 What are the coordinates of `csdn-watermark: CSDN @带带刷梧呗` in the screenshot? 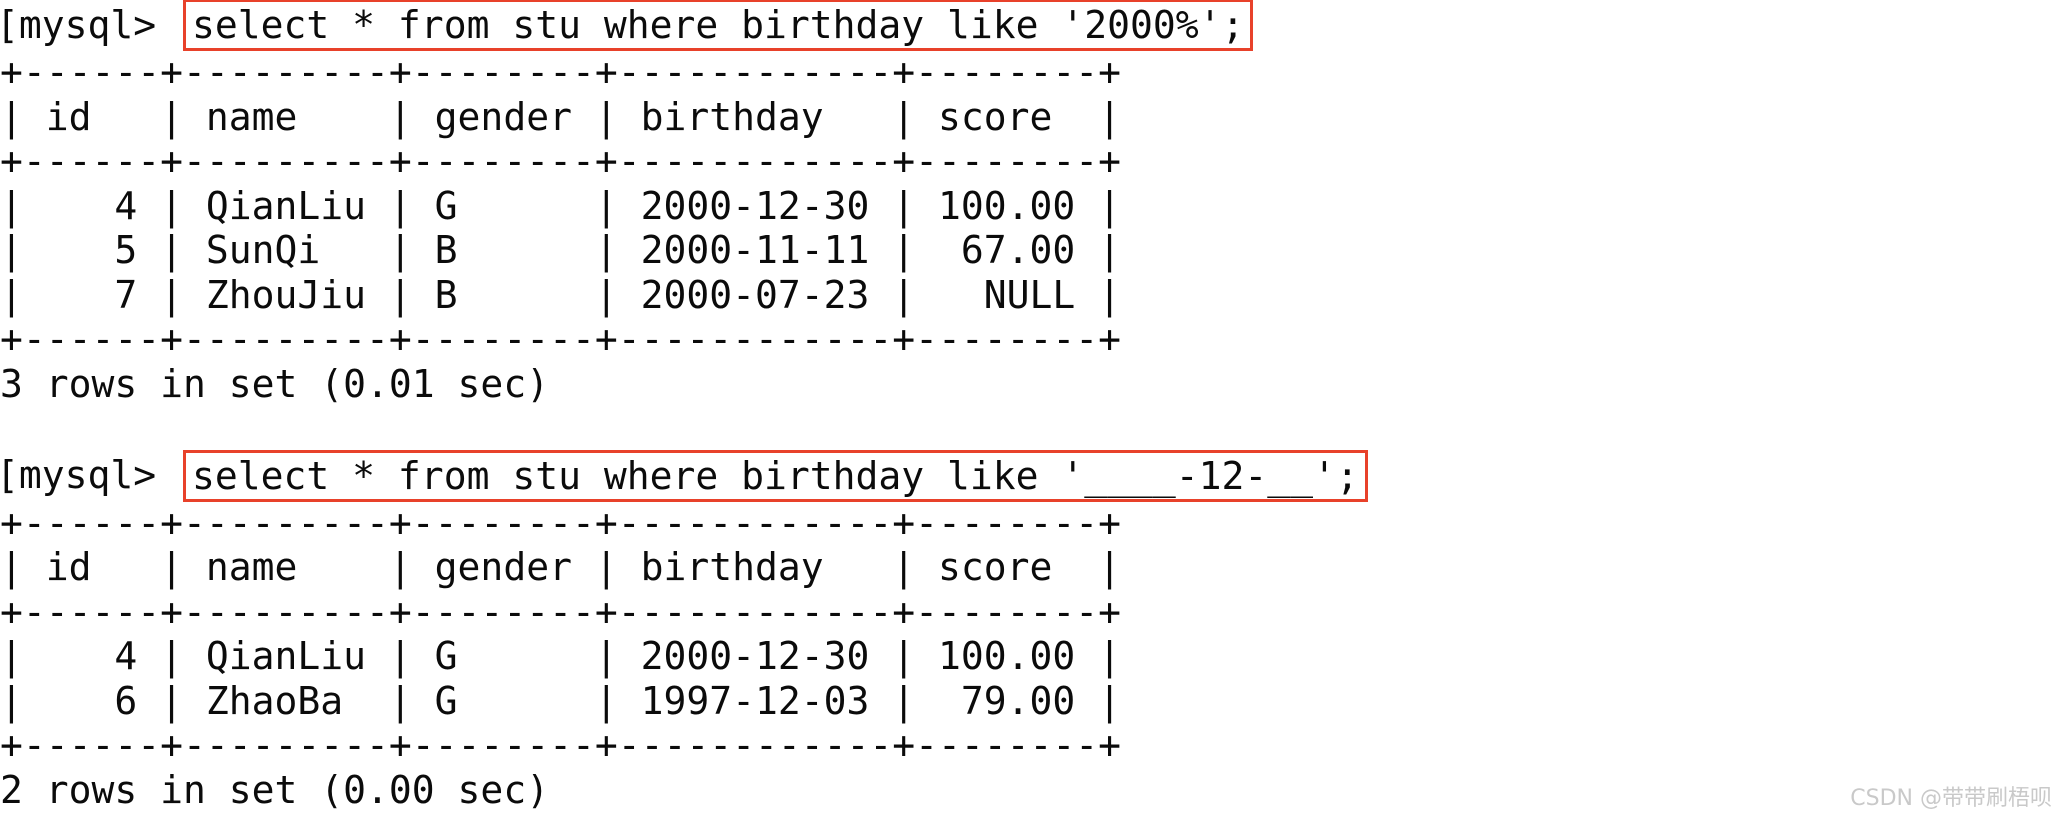 It's located at (1951, 798).